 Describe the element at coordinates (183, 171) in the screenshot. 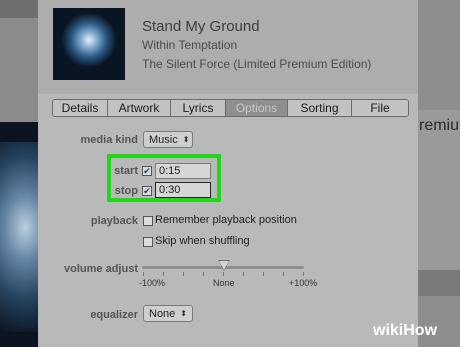

I see `start-time-field: 0:15` at that location.